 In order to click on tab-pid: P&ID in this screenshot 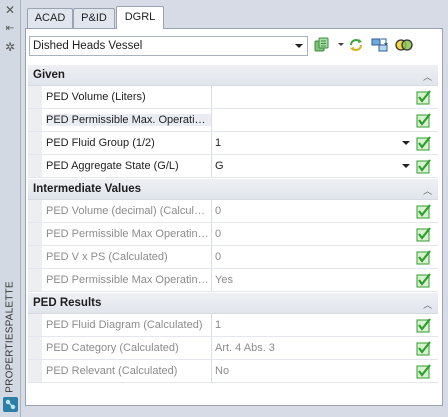, I will do `click(94, 18)`.